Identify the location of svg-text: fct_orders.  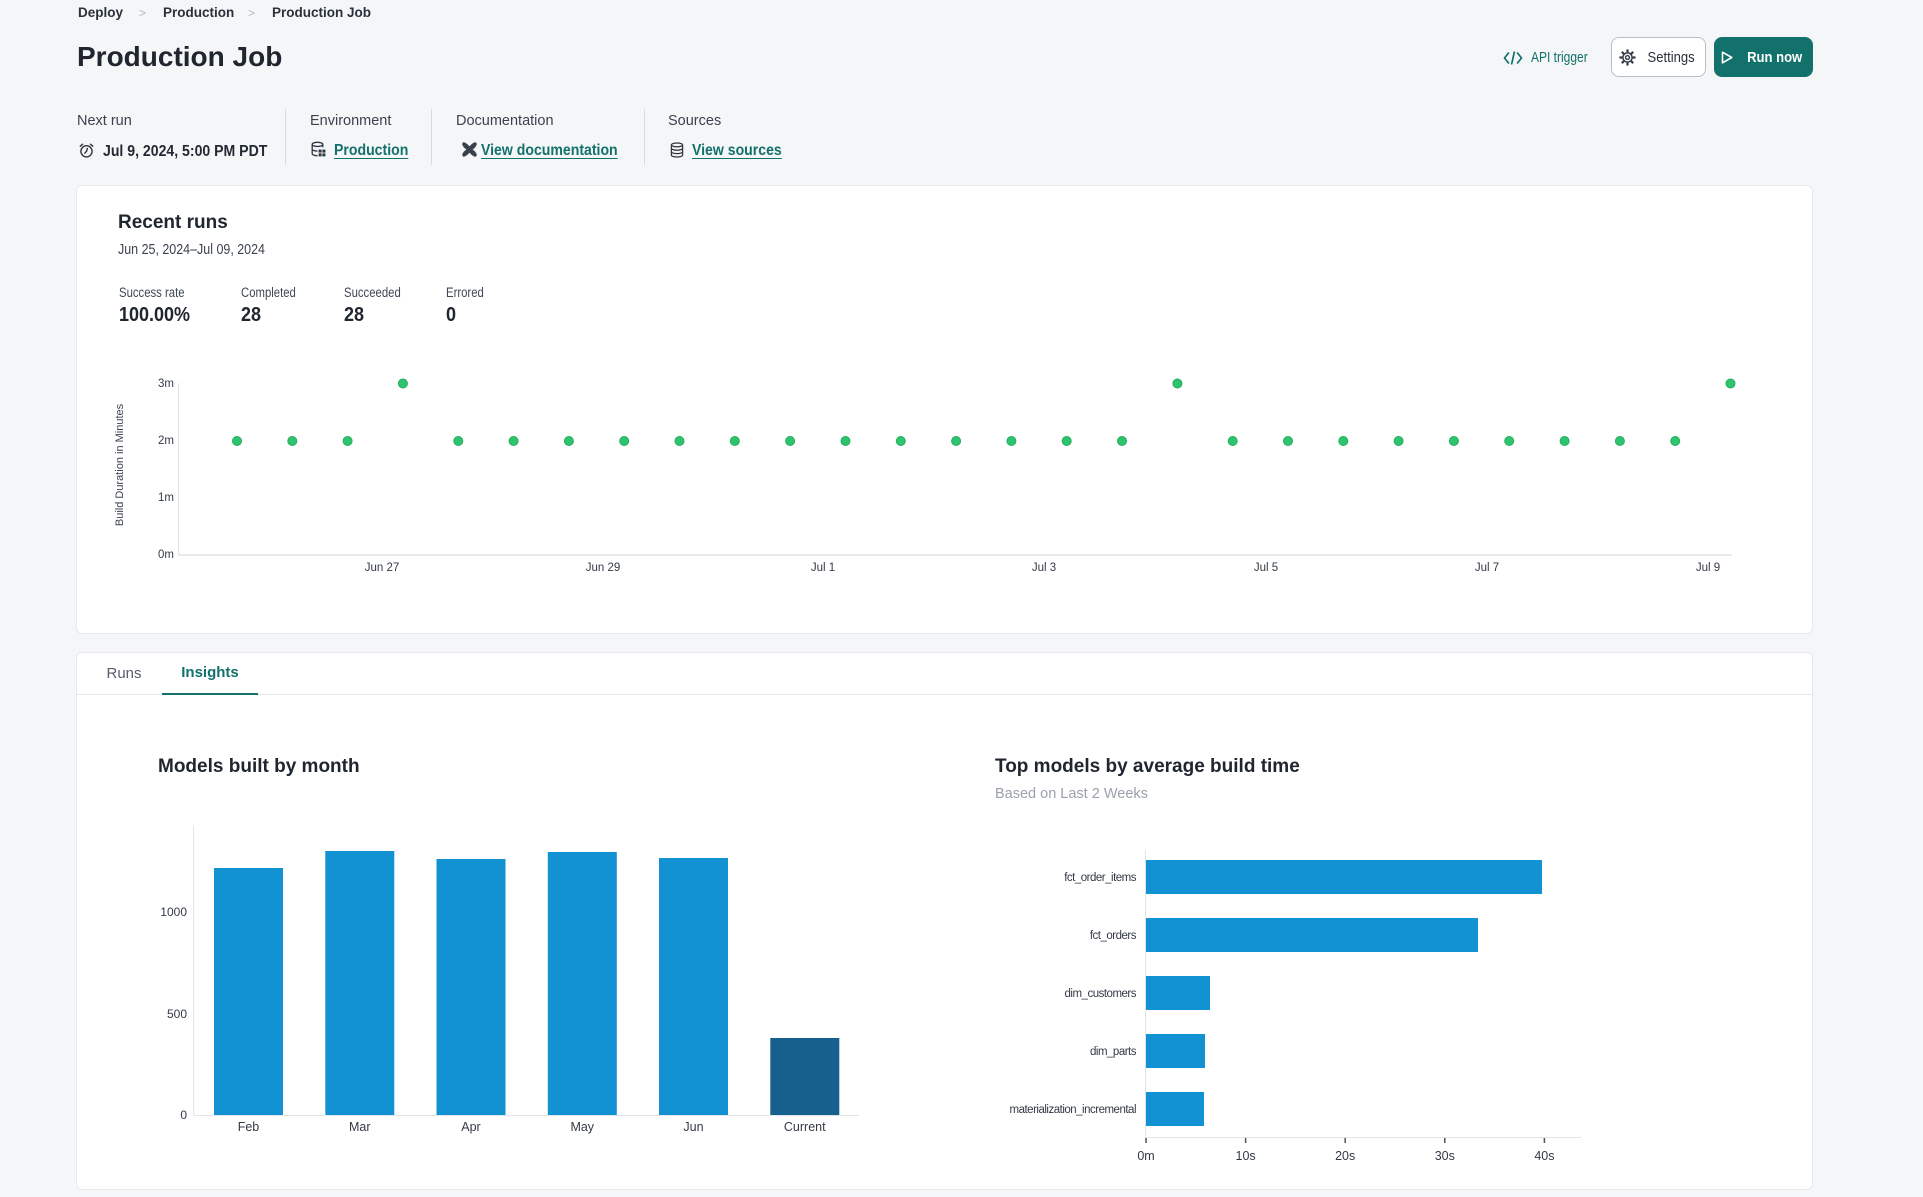
(1113, 936).